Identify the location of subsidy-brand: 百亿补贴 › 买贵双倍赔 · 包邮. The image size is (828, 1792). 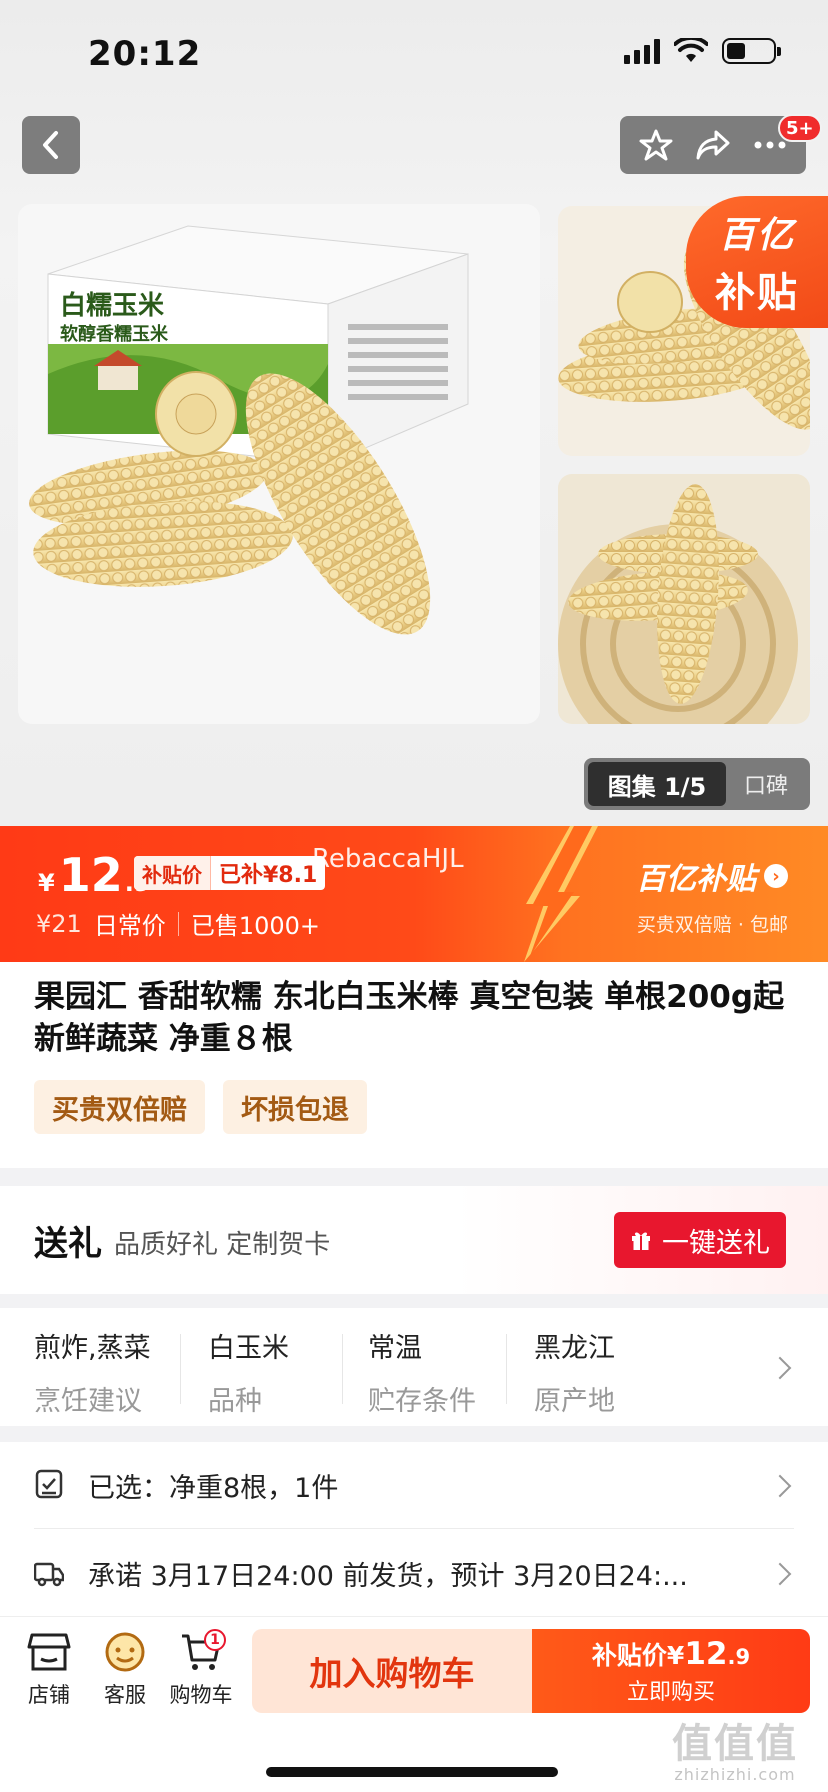
(712, 895).